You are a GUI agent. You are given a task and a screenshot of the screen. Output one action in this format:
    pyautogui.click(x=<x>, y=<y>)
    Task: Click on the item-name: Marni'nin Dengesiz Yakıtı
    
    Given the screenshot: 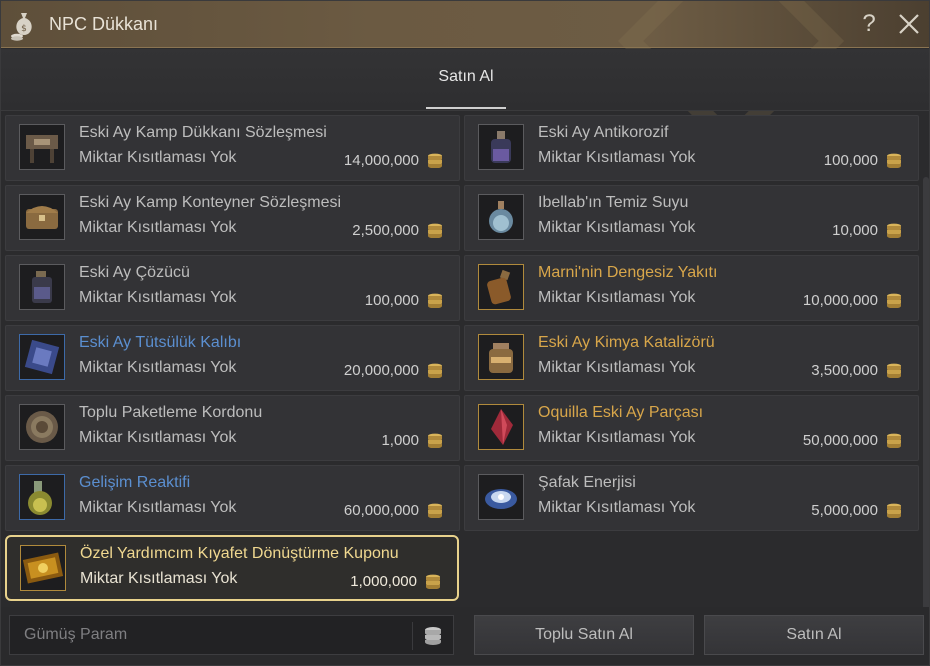 What is the action you would take?
    pyautogui.click(x=628, y=272)
    